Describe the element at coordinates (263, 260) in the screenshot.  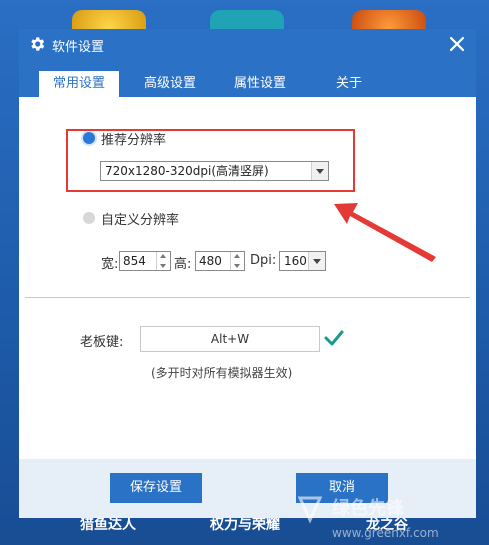
I see `dpi-label: Dpi:` at that location.